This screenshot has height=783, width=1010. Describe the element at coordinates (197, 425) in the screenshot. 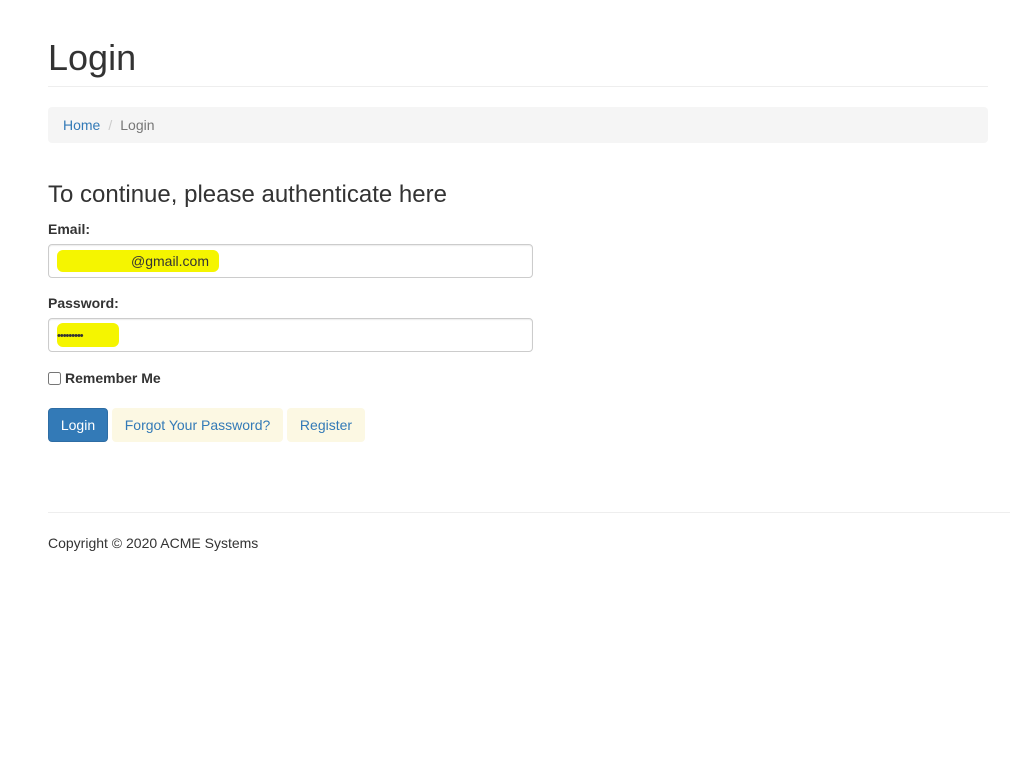

I see `forgot-password-button: Forgot Your Password?` at that location.